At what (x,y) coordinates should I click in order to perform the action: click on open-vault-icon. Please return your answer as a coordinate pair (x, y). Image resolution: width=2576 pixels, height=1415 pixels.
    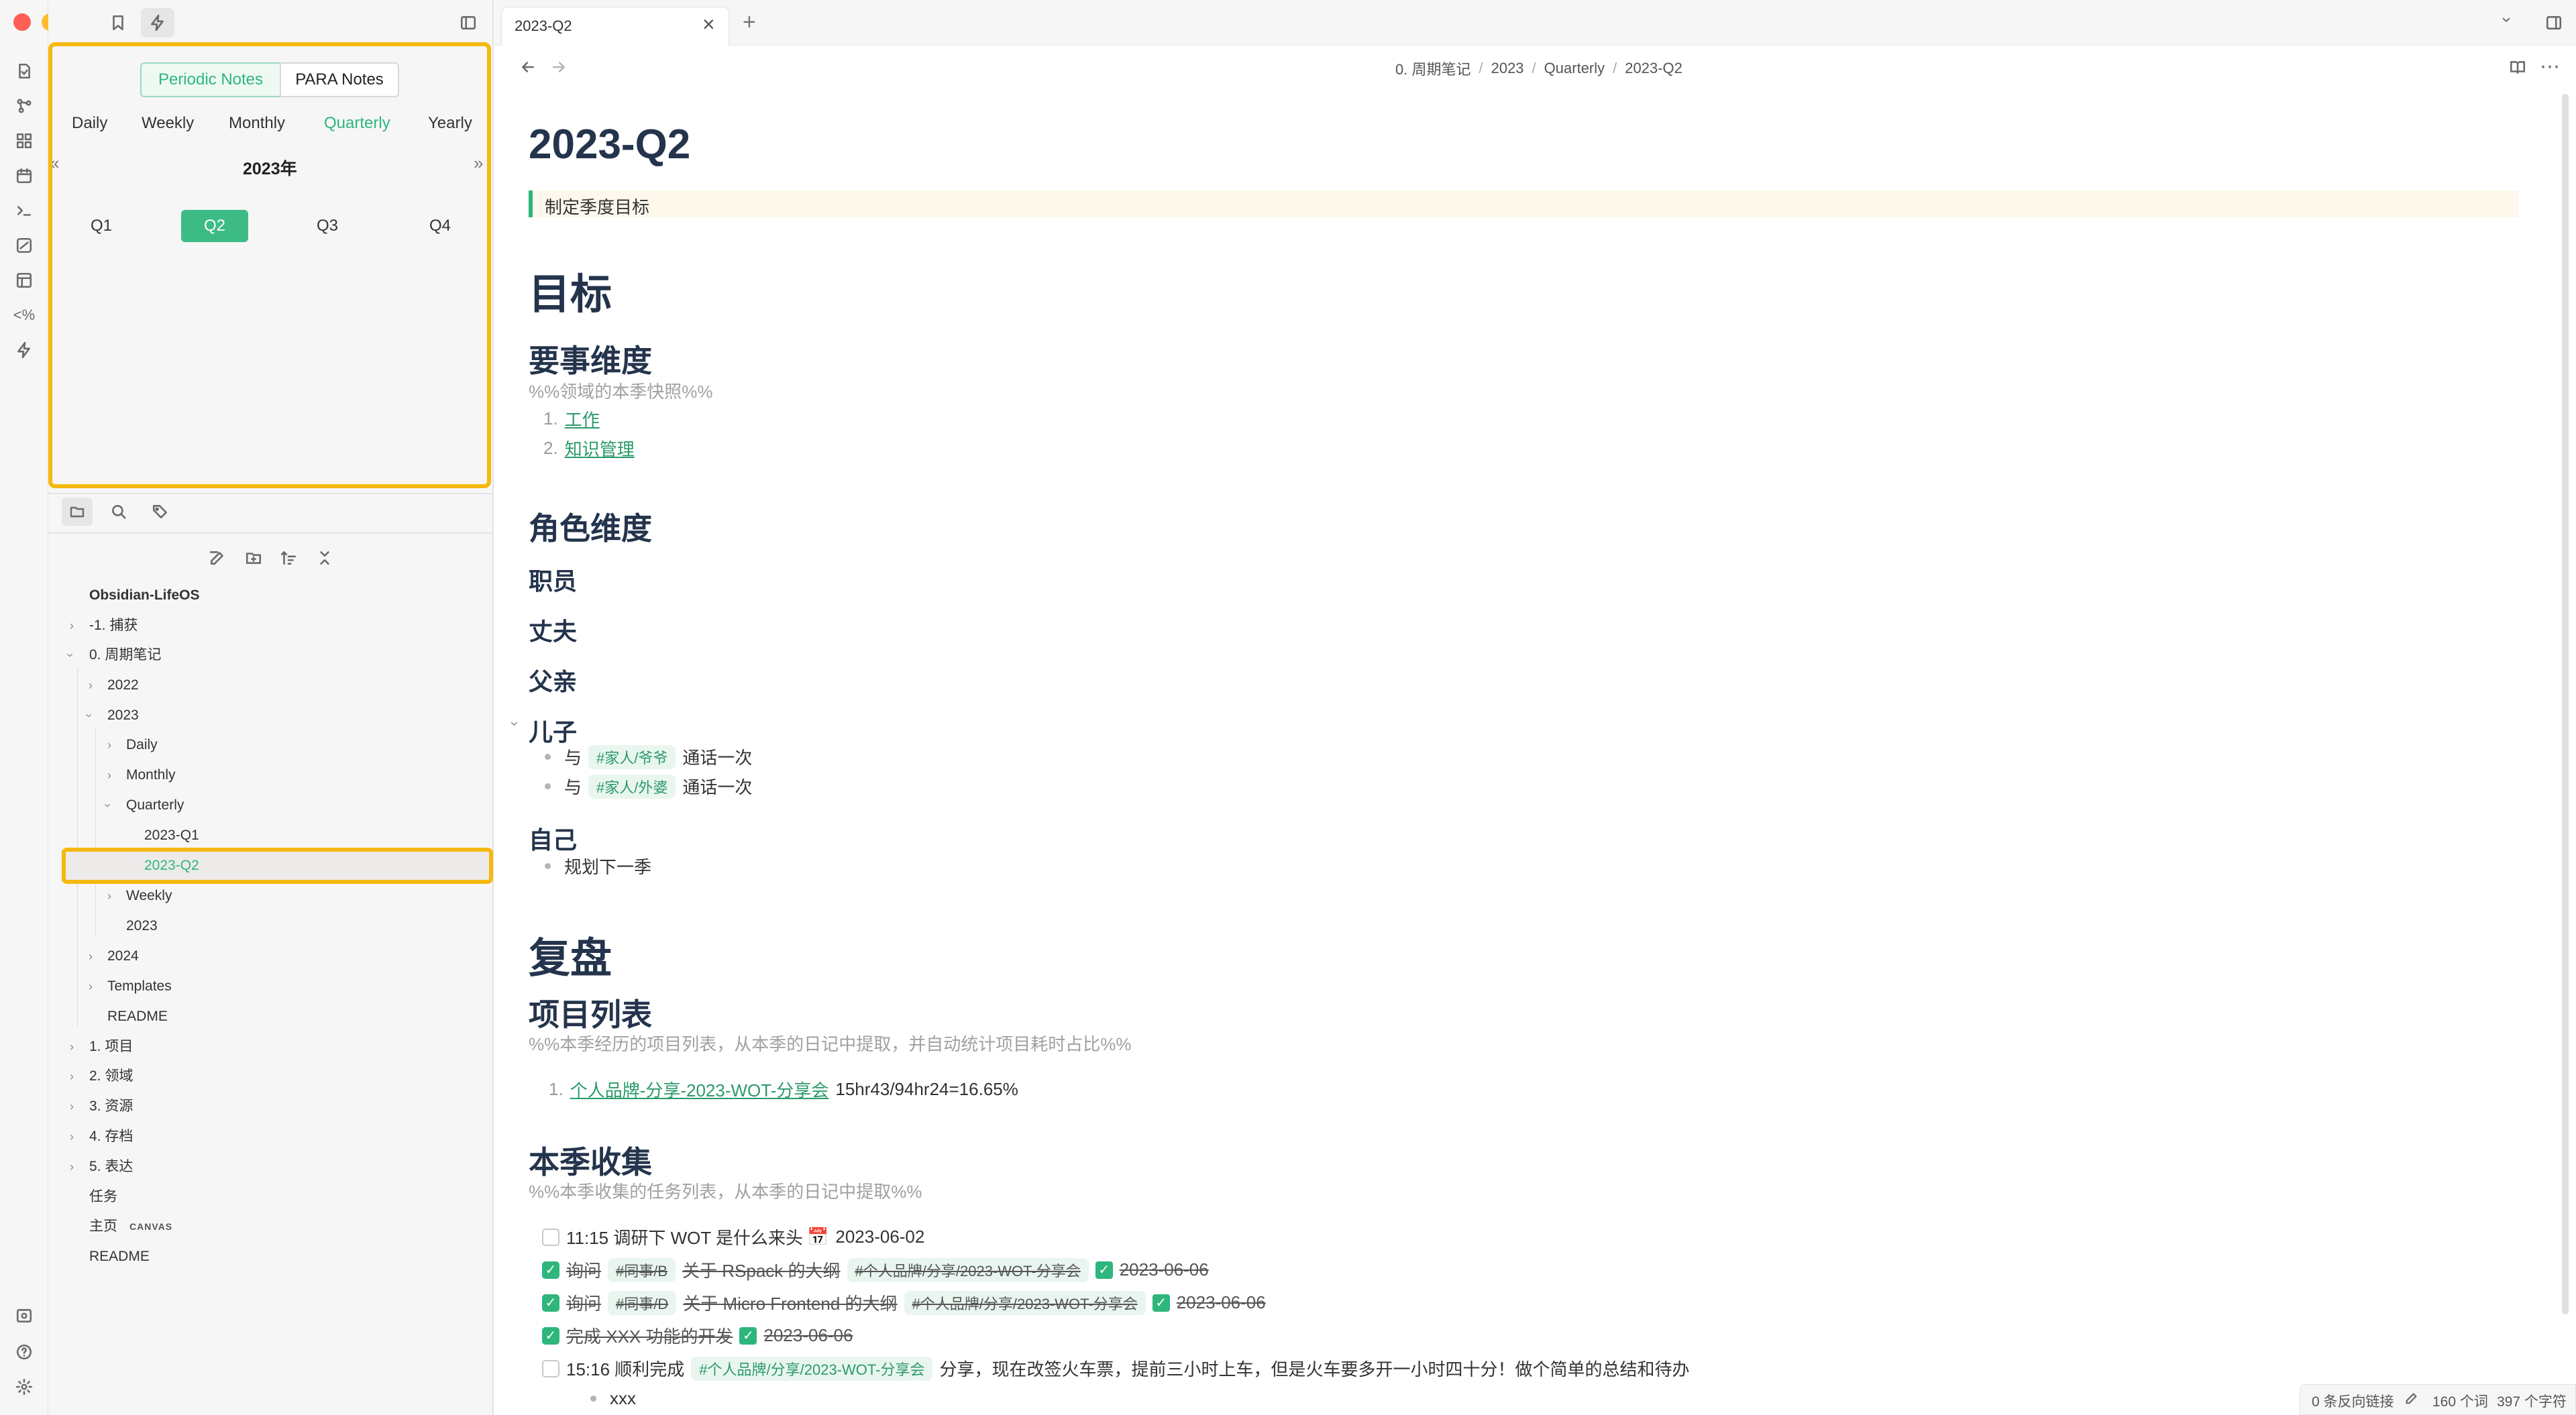
    Looking at the image, I should click on (24, 1315).